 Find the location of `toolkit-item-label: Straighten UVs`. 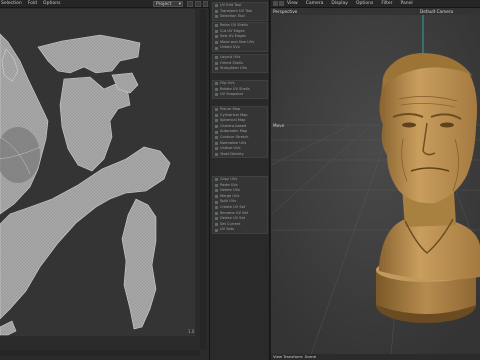

toolkit-item-label: Straighten UVs is located at coordinates (233, 68).